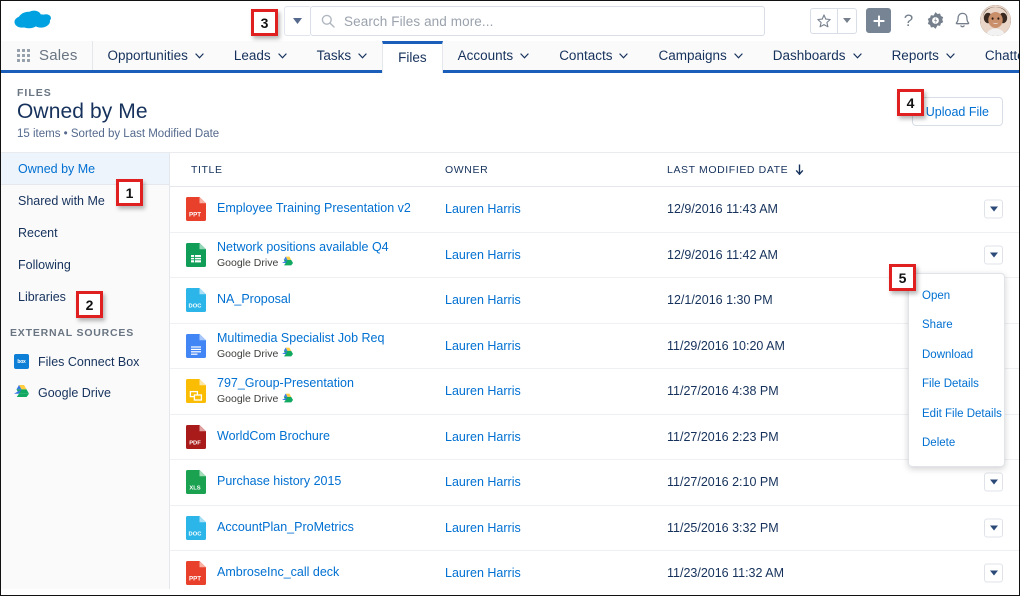 This screenshot has width=1020, height=596. What do you see at coordinates (923, 55) in the screenshot?
I see `tab-reports: Reports` at bounding box center [923, 55].